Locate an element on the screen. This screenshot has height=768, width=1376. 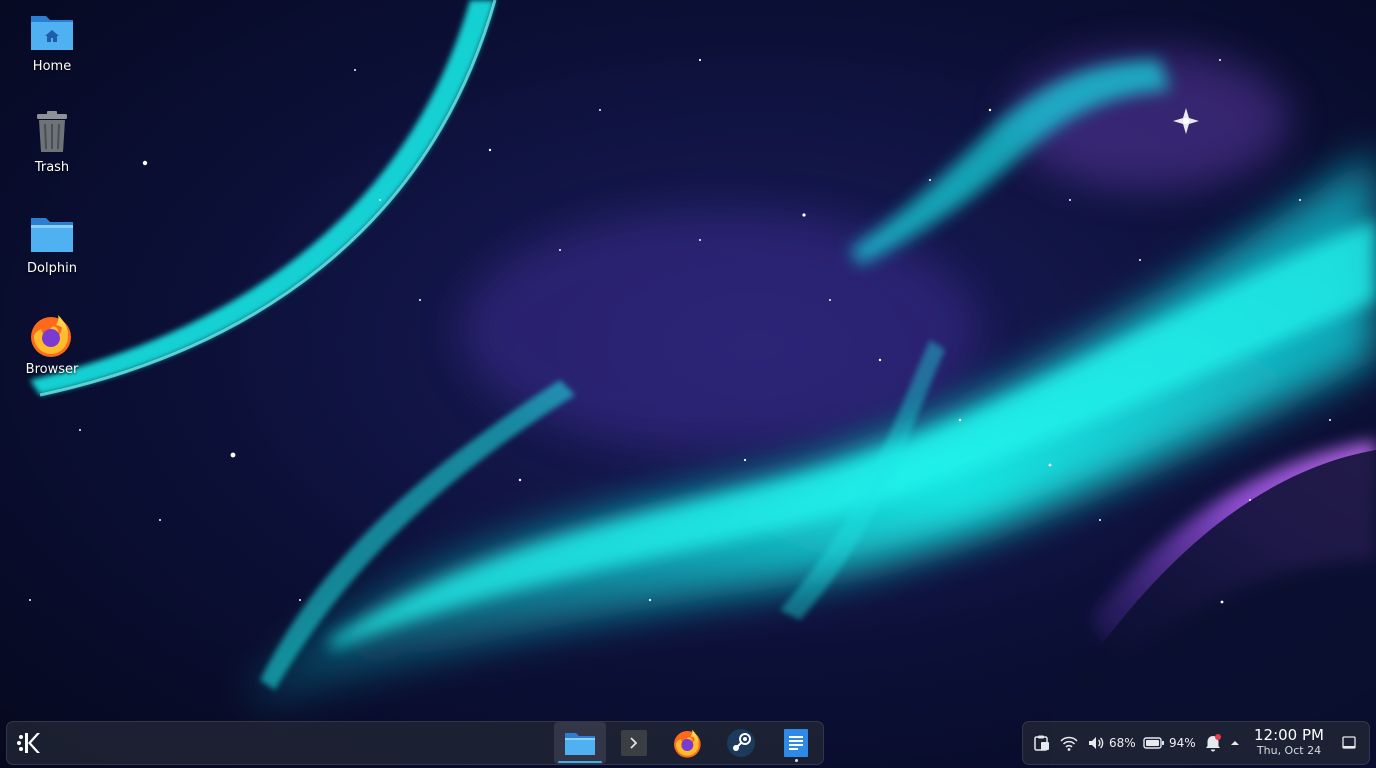
home-folder-icon is located at coordinates (52, 33).